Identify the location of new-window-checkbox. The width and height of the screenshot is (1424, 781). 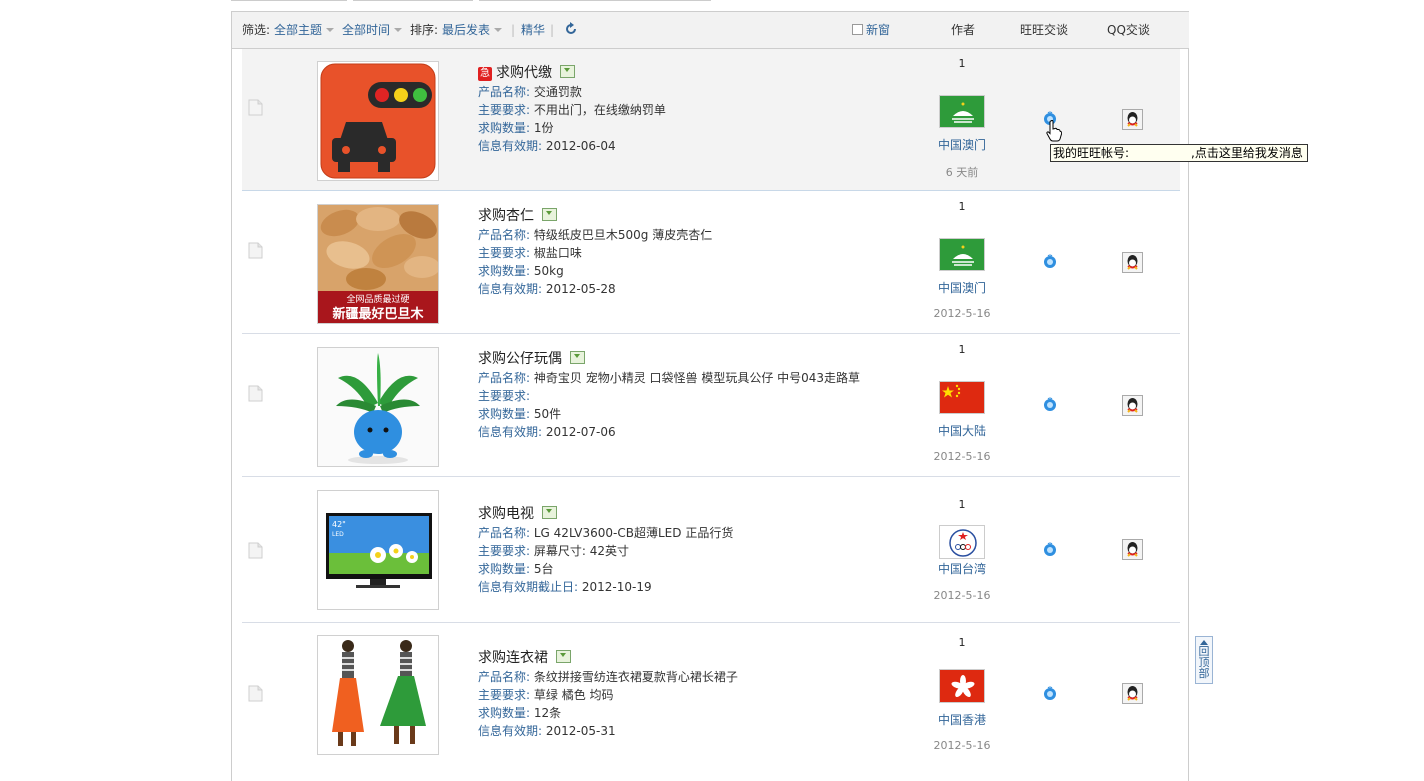
(857, 29).